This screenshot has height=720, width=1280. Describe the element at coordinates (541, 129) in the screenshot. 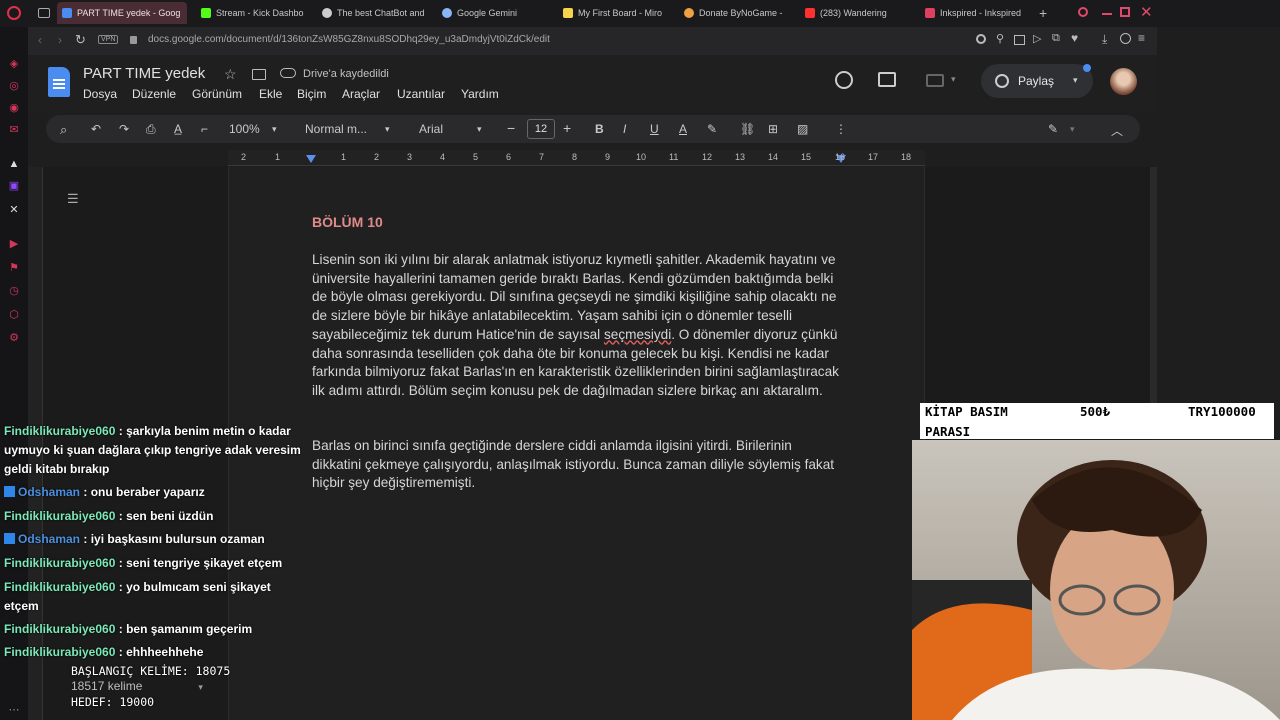

I see `font-size-input: 12` at that location.